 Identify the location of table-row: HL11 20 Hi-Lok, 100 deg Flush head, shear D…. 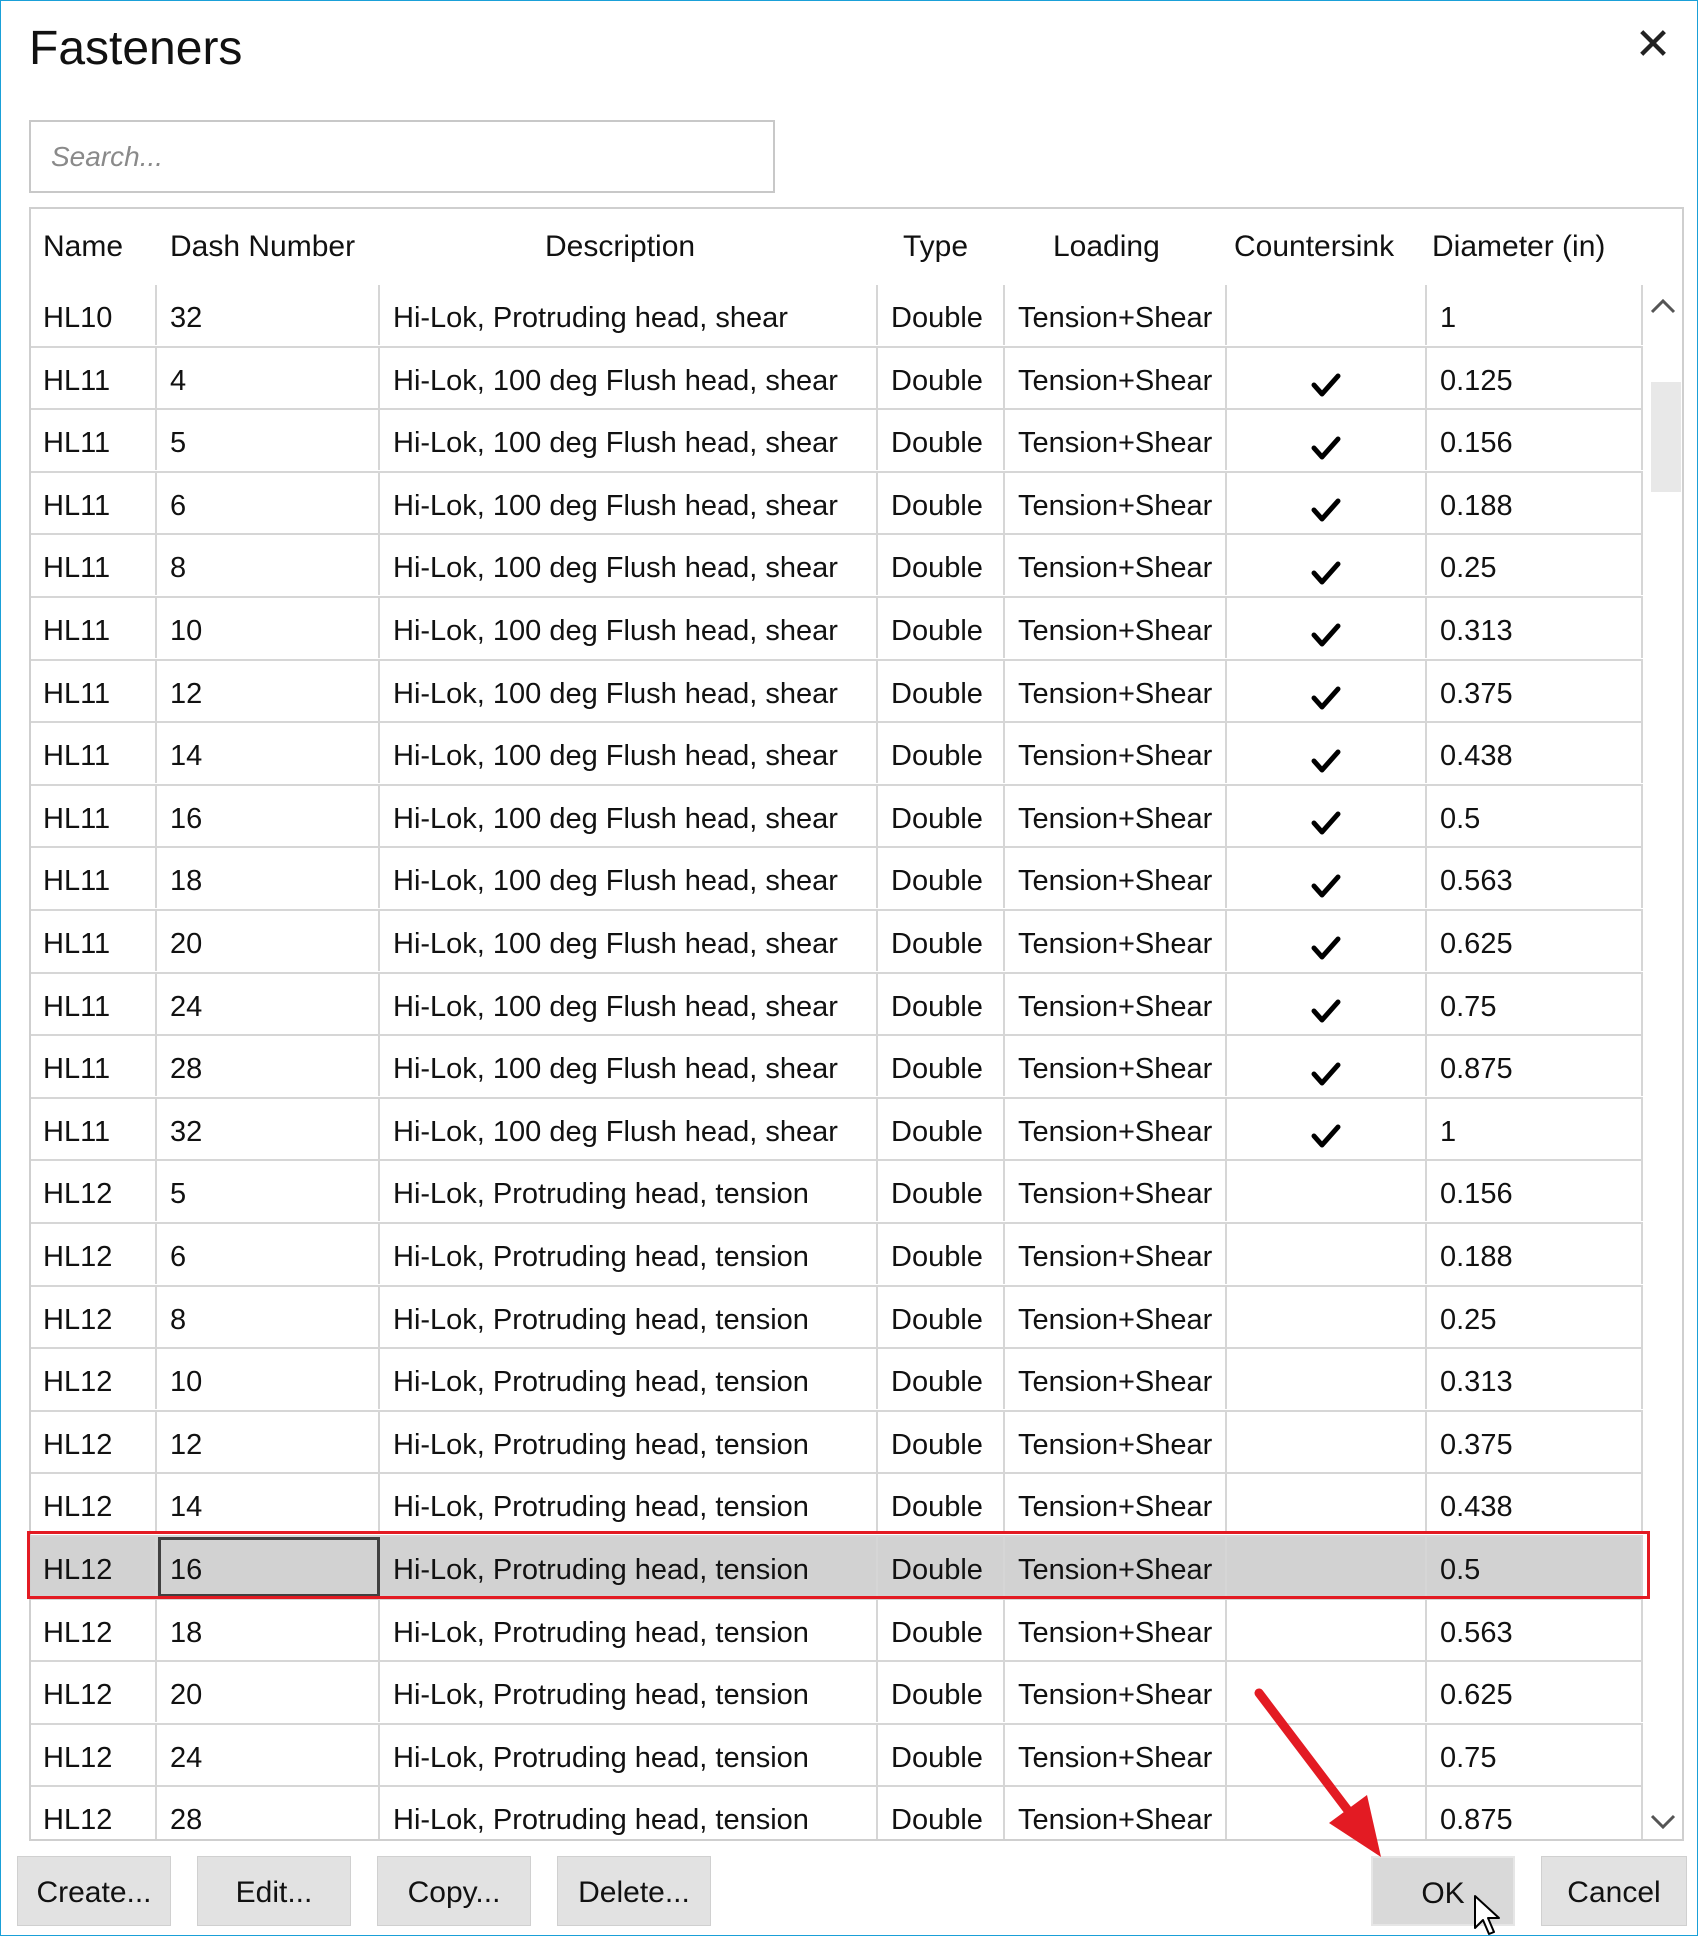
(837, 942).